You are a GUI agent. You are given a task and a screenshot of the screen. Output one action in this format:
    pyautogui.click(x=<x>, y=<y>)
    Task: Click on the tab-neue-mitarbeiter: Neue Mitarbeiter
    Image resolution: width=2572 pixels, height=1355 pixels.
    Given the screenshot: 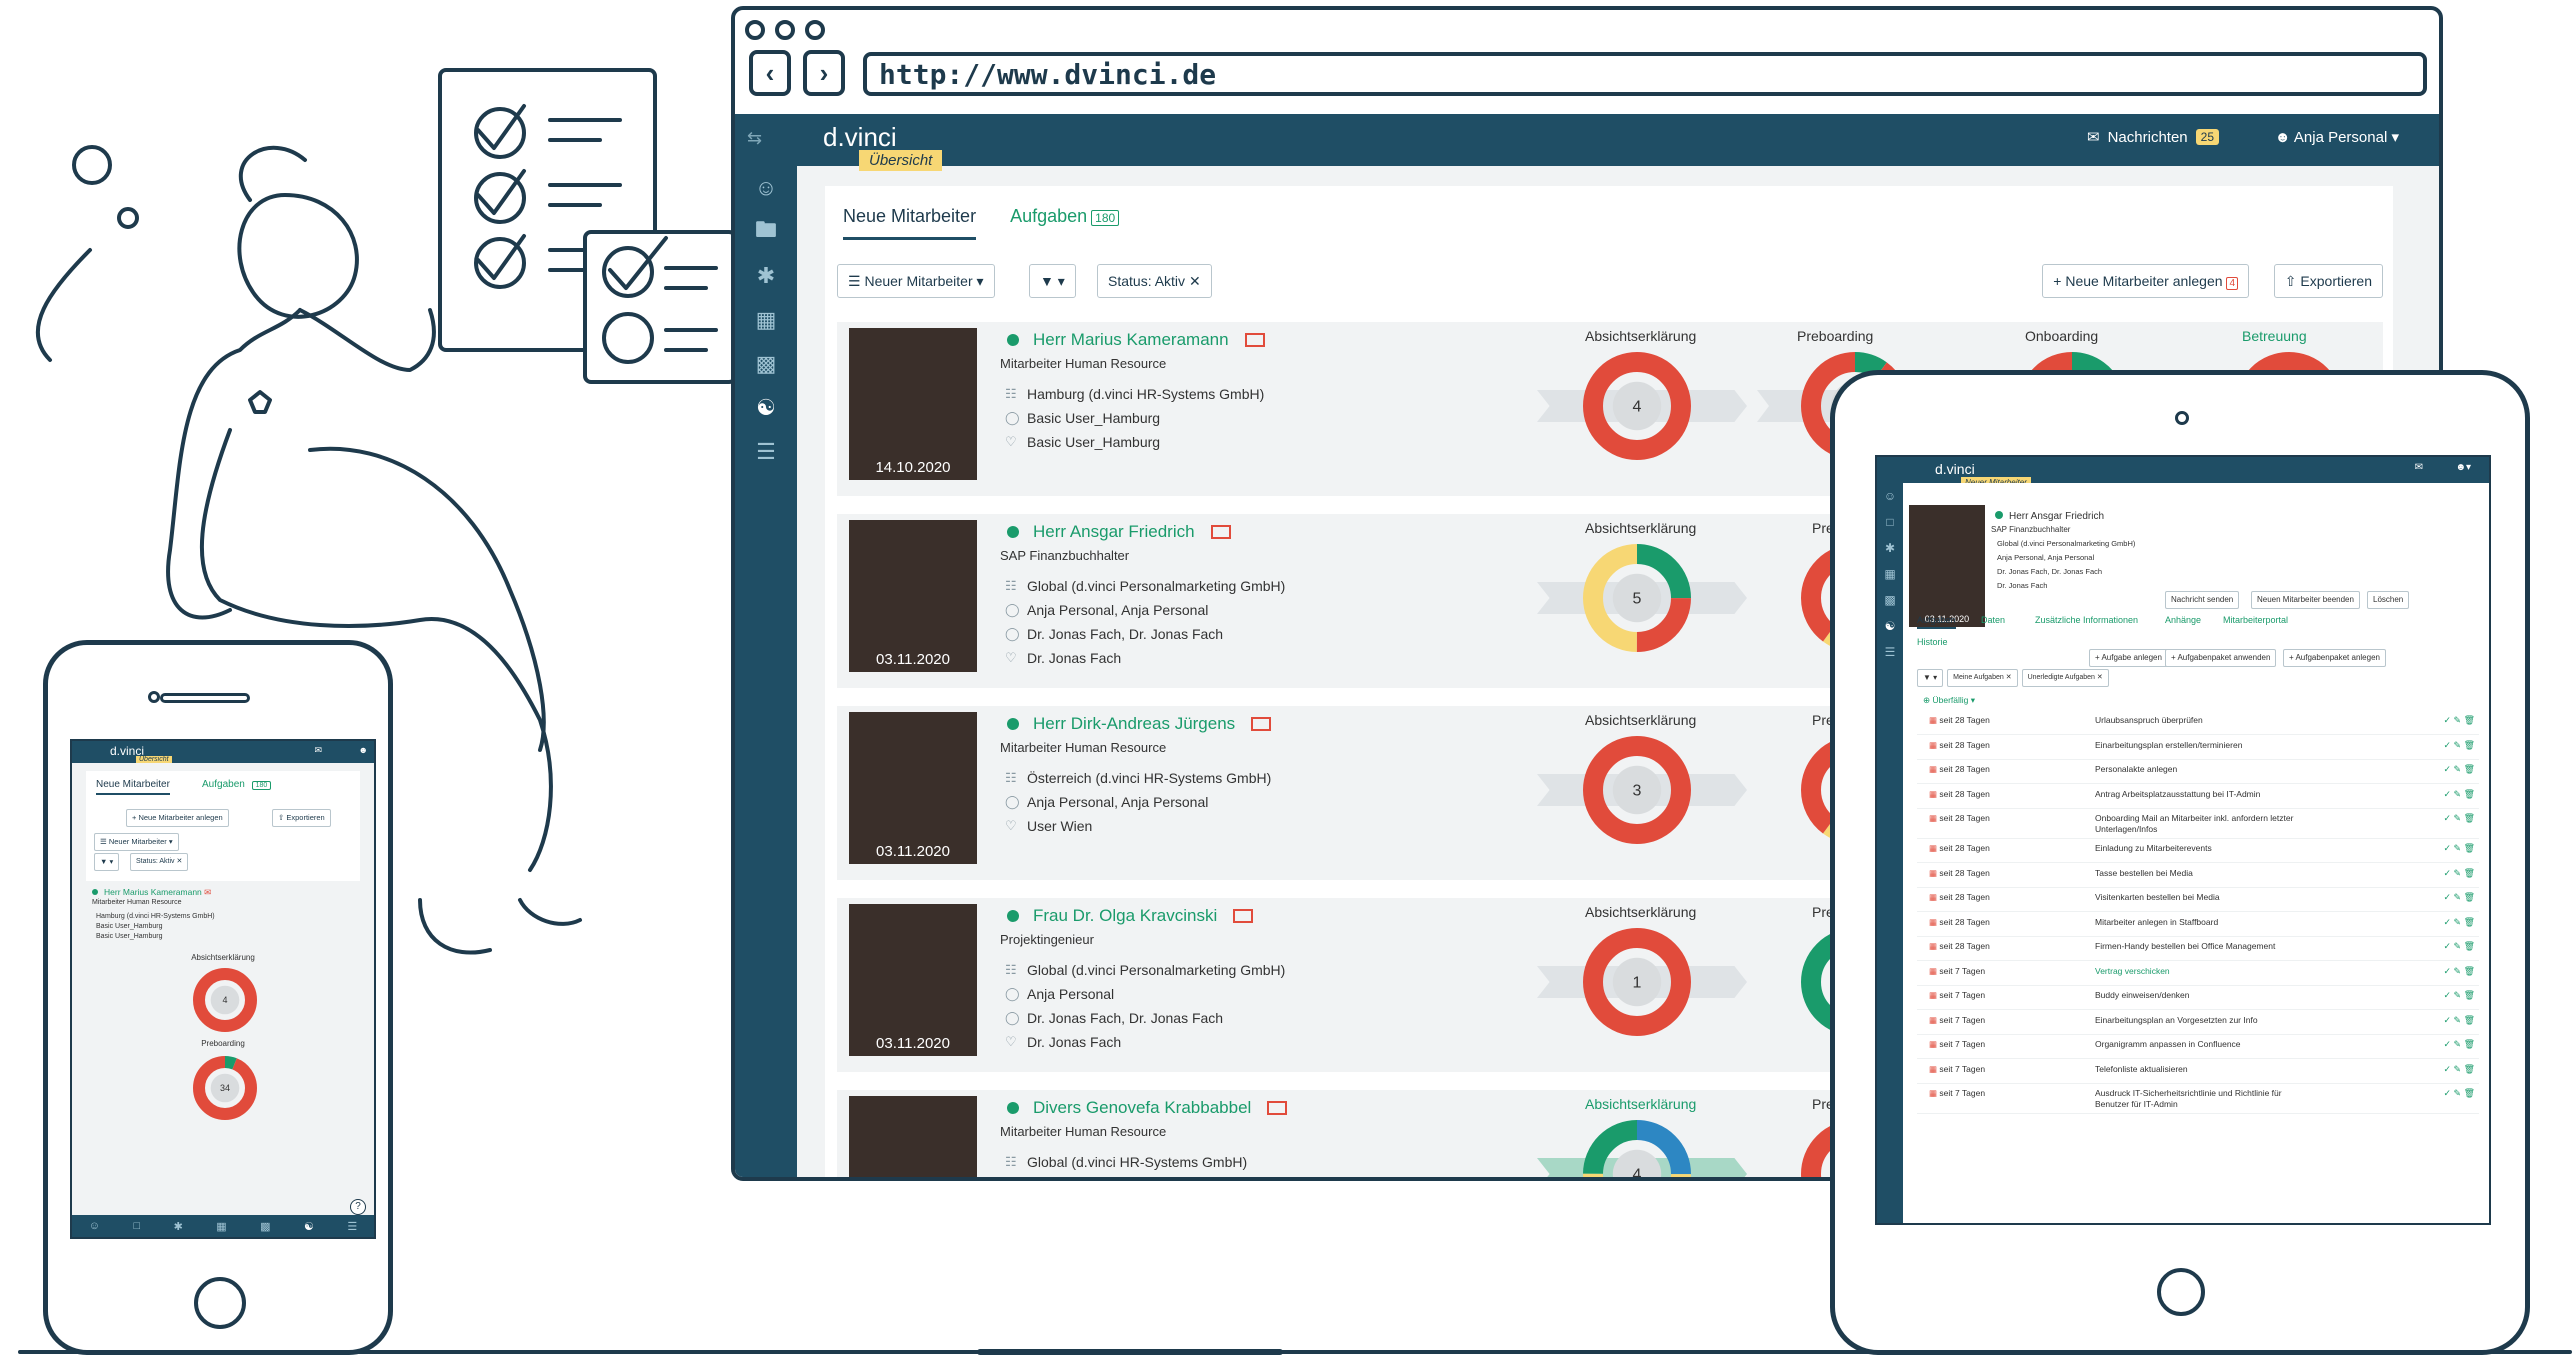 What is the action you would take?
    pyautogui.click(x=910, y=223)
    